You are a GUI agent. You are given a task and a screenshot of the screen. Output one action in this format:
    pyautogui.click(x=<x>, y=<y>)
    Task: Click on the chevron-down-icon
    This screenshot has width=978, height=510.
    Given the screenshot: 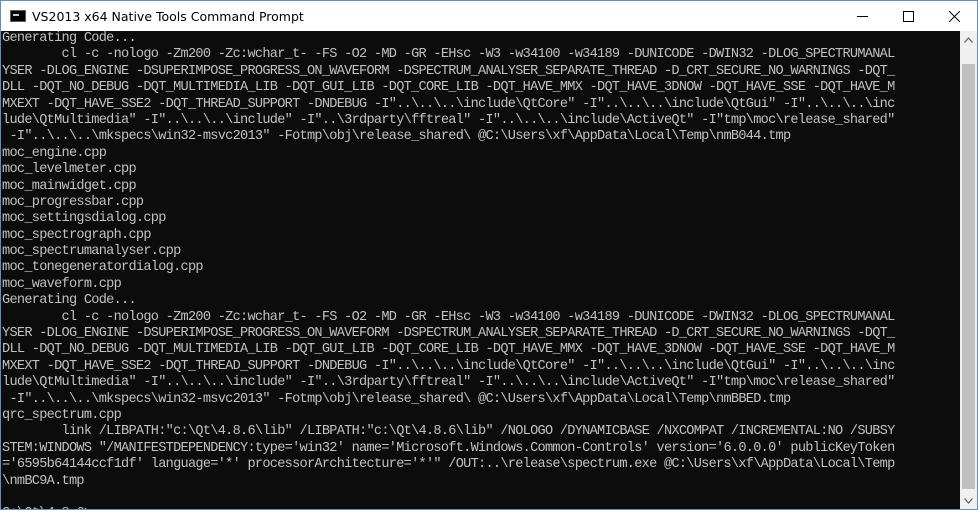 What is the action you would take?
    pyautogui.click(x=968, y=500)
    